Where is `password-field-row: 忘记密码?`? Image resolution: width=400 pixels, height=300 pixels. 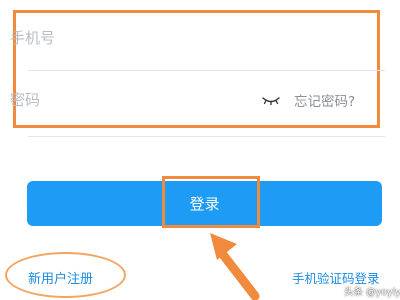 password-field-row: 忘记密码? is located at coordinates (202, 100).